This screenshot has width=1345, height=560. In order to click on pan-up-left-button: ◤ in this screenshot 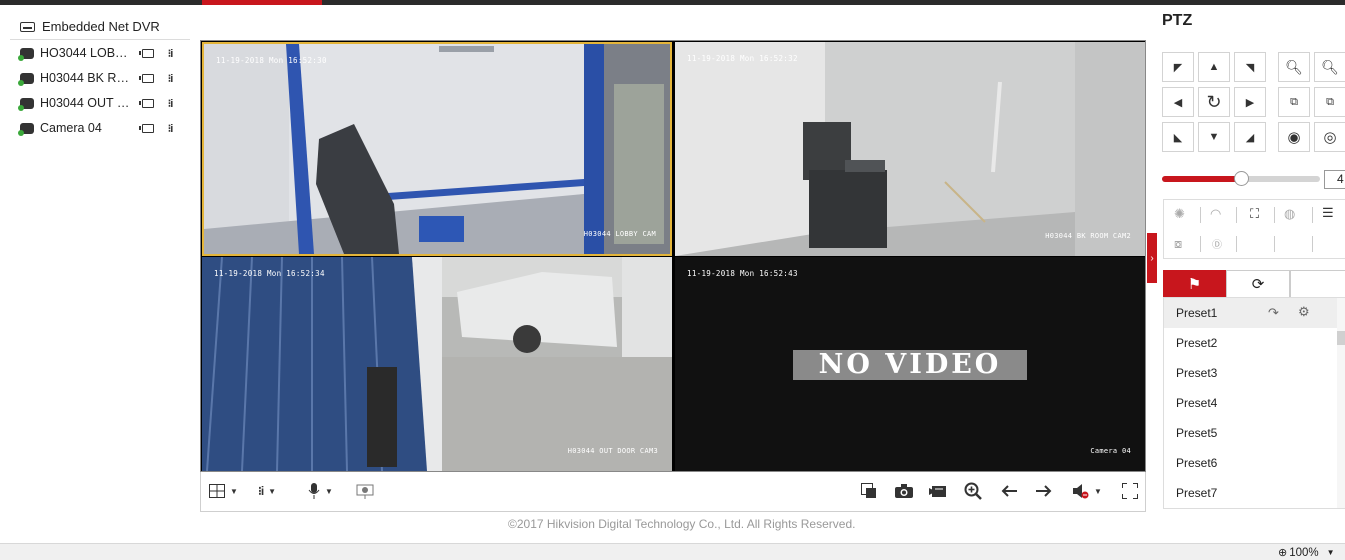, I will do `click(1178, 67)`.